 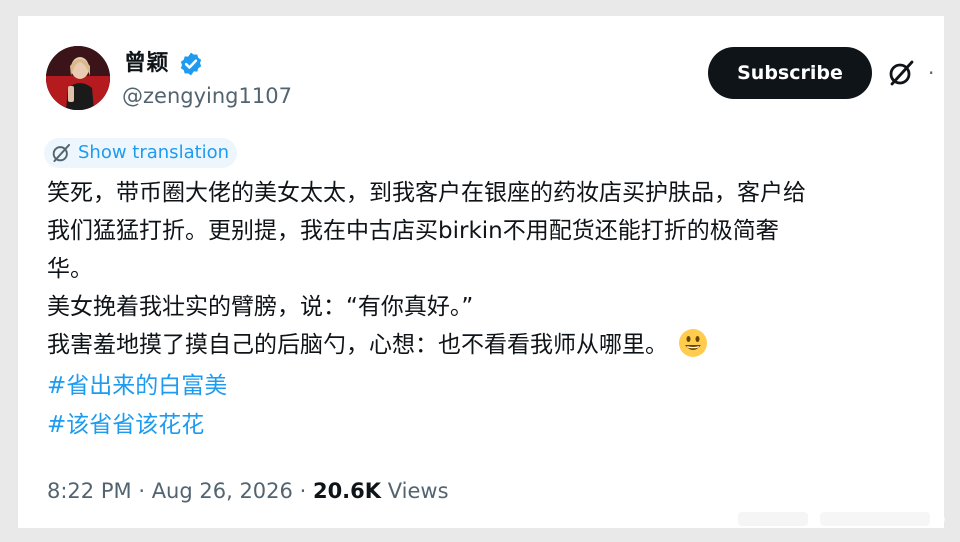 I want to click on views-count: 20.6K, so click(x=347, y=491).